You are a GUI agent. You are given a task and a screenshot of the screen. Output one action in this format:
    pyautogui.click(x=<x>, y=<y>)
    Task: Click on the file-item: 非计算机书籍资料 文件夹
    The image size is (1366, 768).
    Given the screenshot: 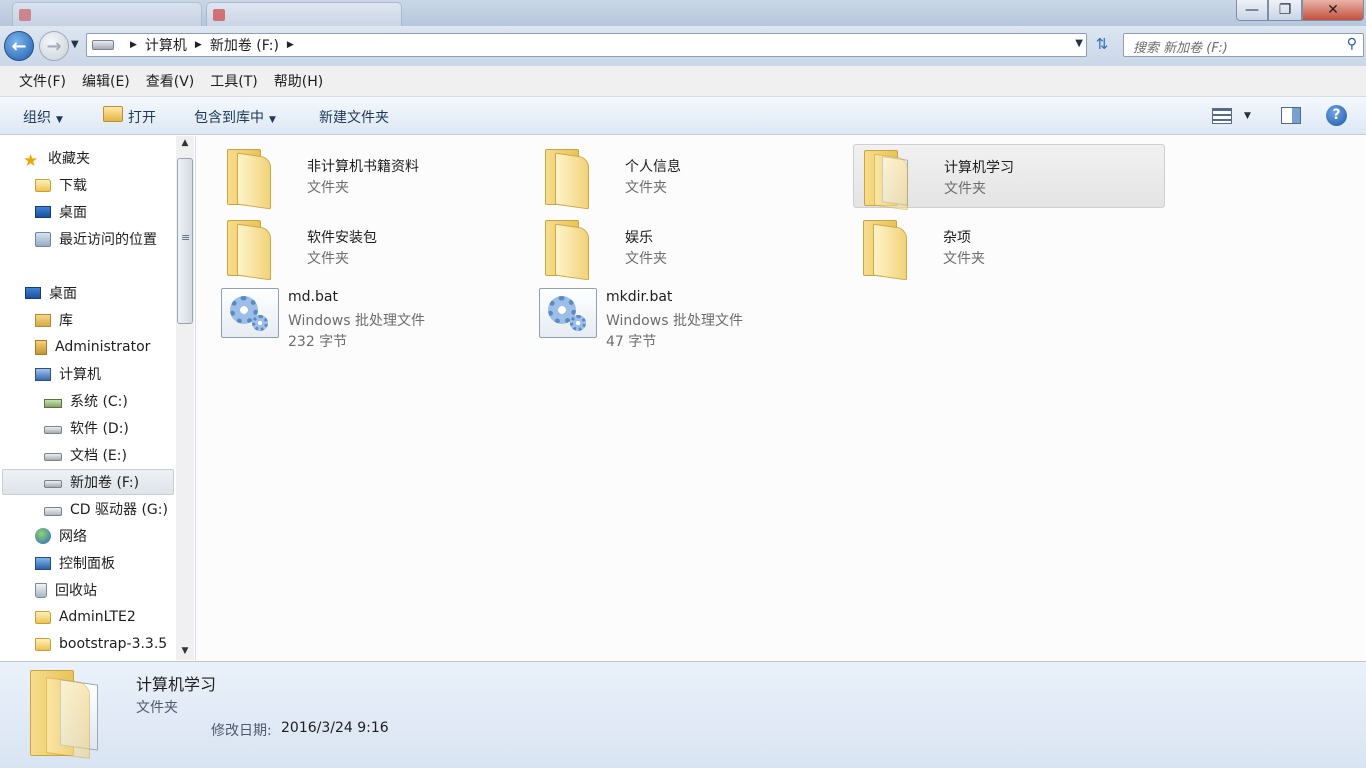 What is the action you would take?
    pyautogui.click(x=373, y=177)
    